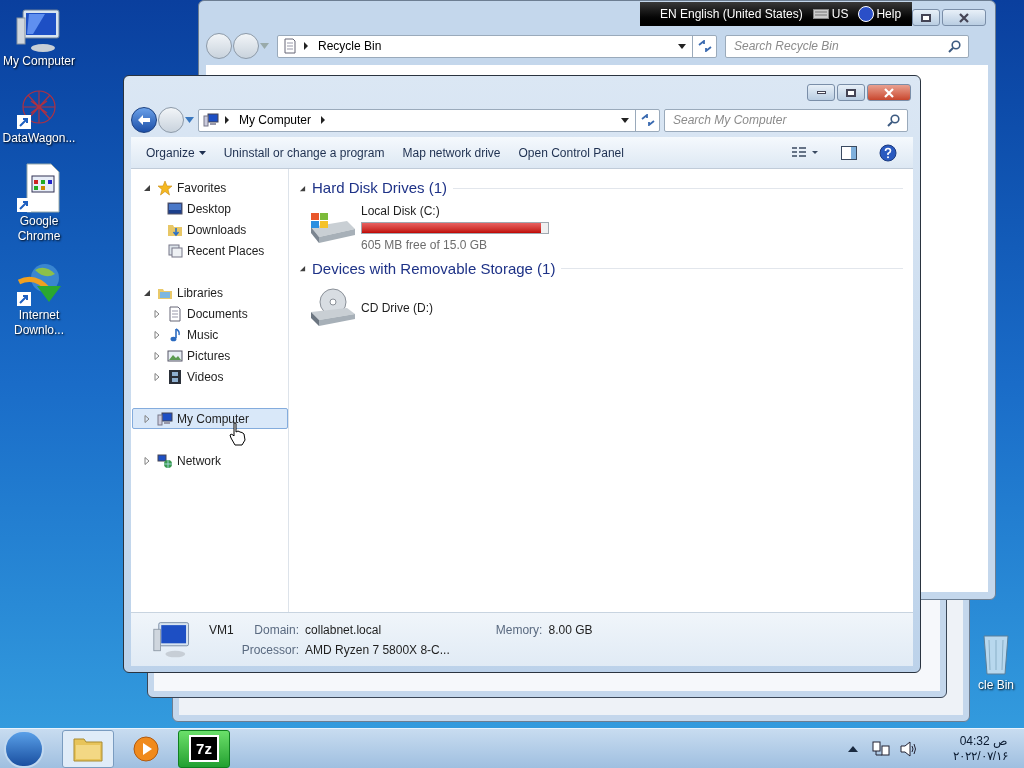 Image resolution: width=1024 pixels, height=768 pixels. I want to click on desktop-icon-label: Google Chrome, so click(39, 229).